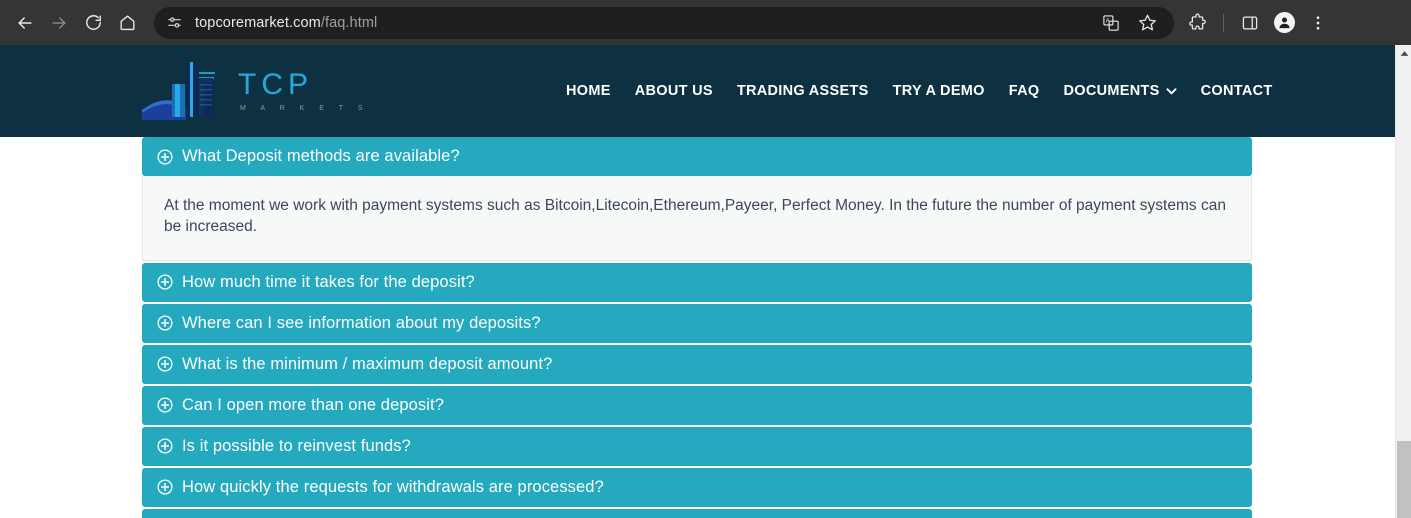  I want to click on reload-button, so click(93, 23).